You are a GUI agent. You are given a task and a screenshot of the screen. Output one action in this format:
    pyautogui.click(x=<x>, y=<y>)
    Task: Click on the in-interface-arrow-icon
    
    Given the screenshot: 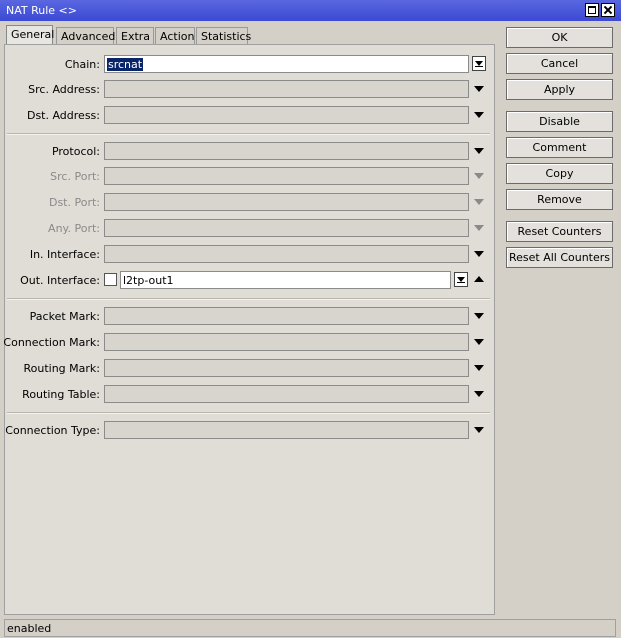 What is the action you would take?
    pyautogui.click(x=479, y=254)
    